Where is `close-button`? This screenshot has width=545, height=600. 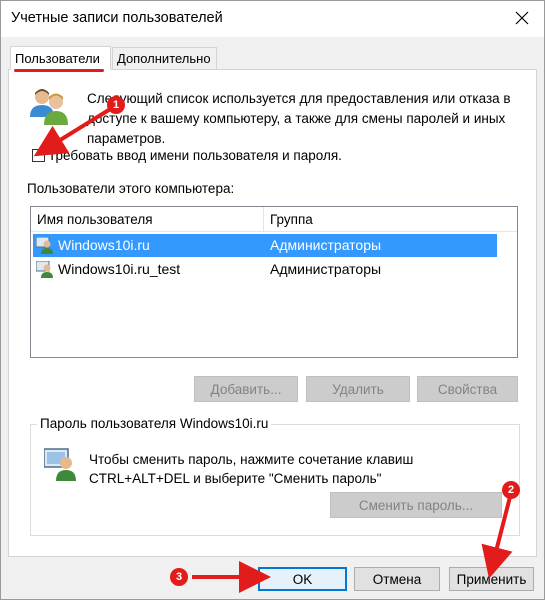
close-button is located at coordinates (522, 18).